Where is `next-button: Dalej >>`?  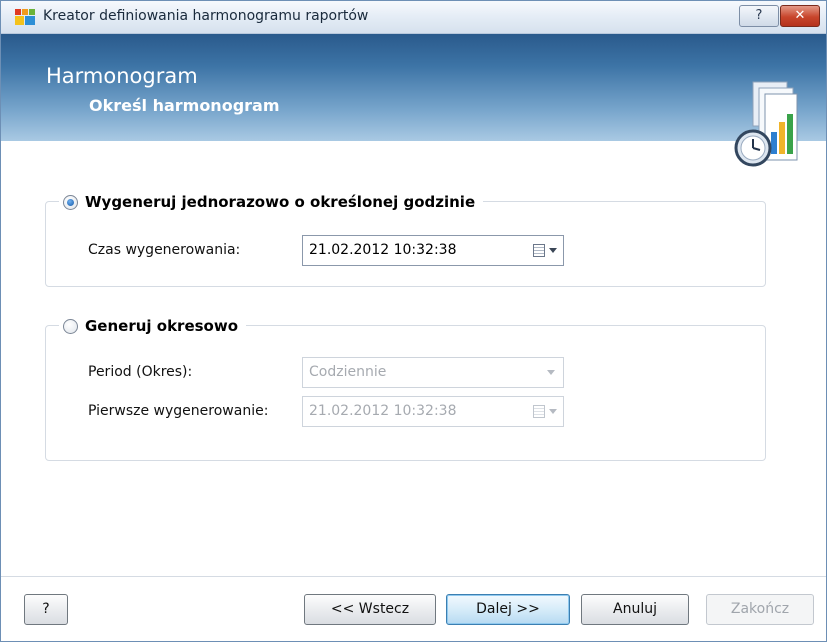 next-button: Dalej >> is located at coordinates (508, 609).